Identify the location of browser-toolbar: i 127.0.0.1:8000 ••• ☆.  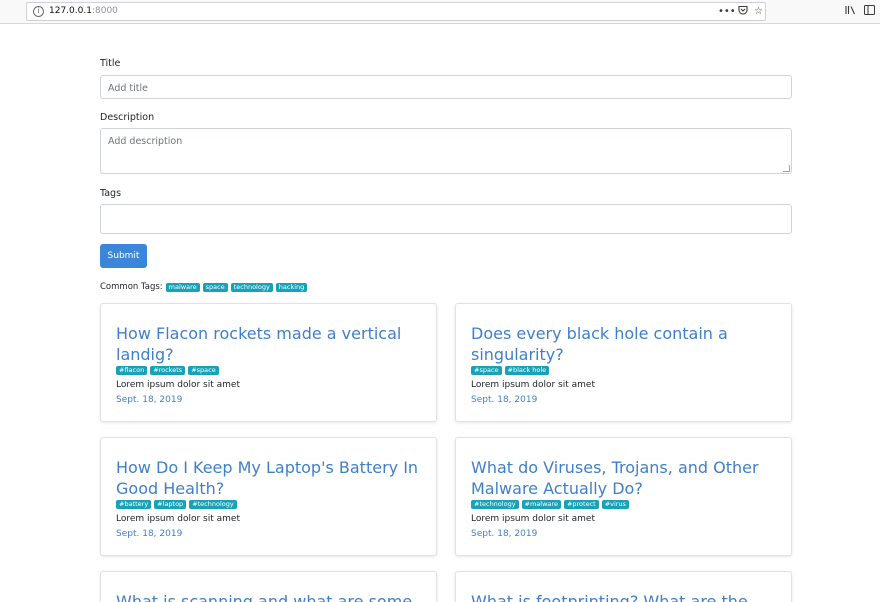
(440, 12).